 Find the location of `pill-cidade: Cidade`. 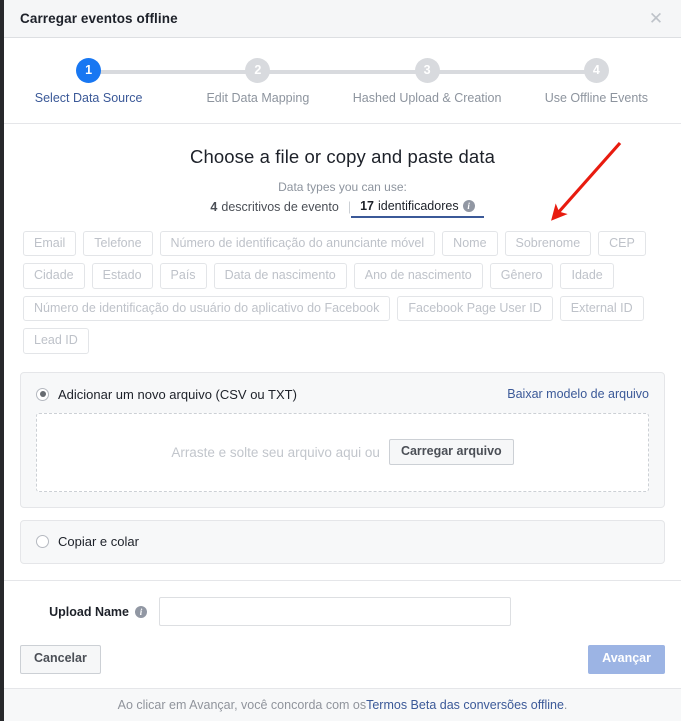

pill-cidade: Cidade is located at coordinates (54, 276).